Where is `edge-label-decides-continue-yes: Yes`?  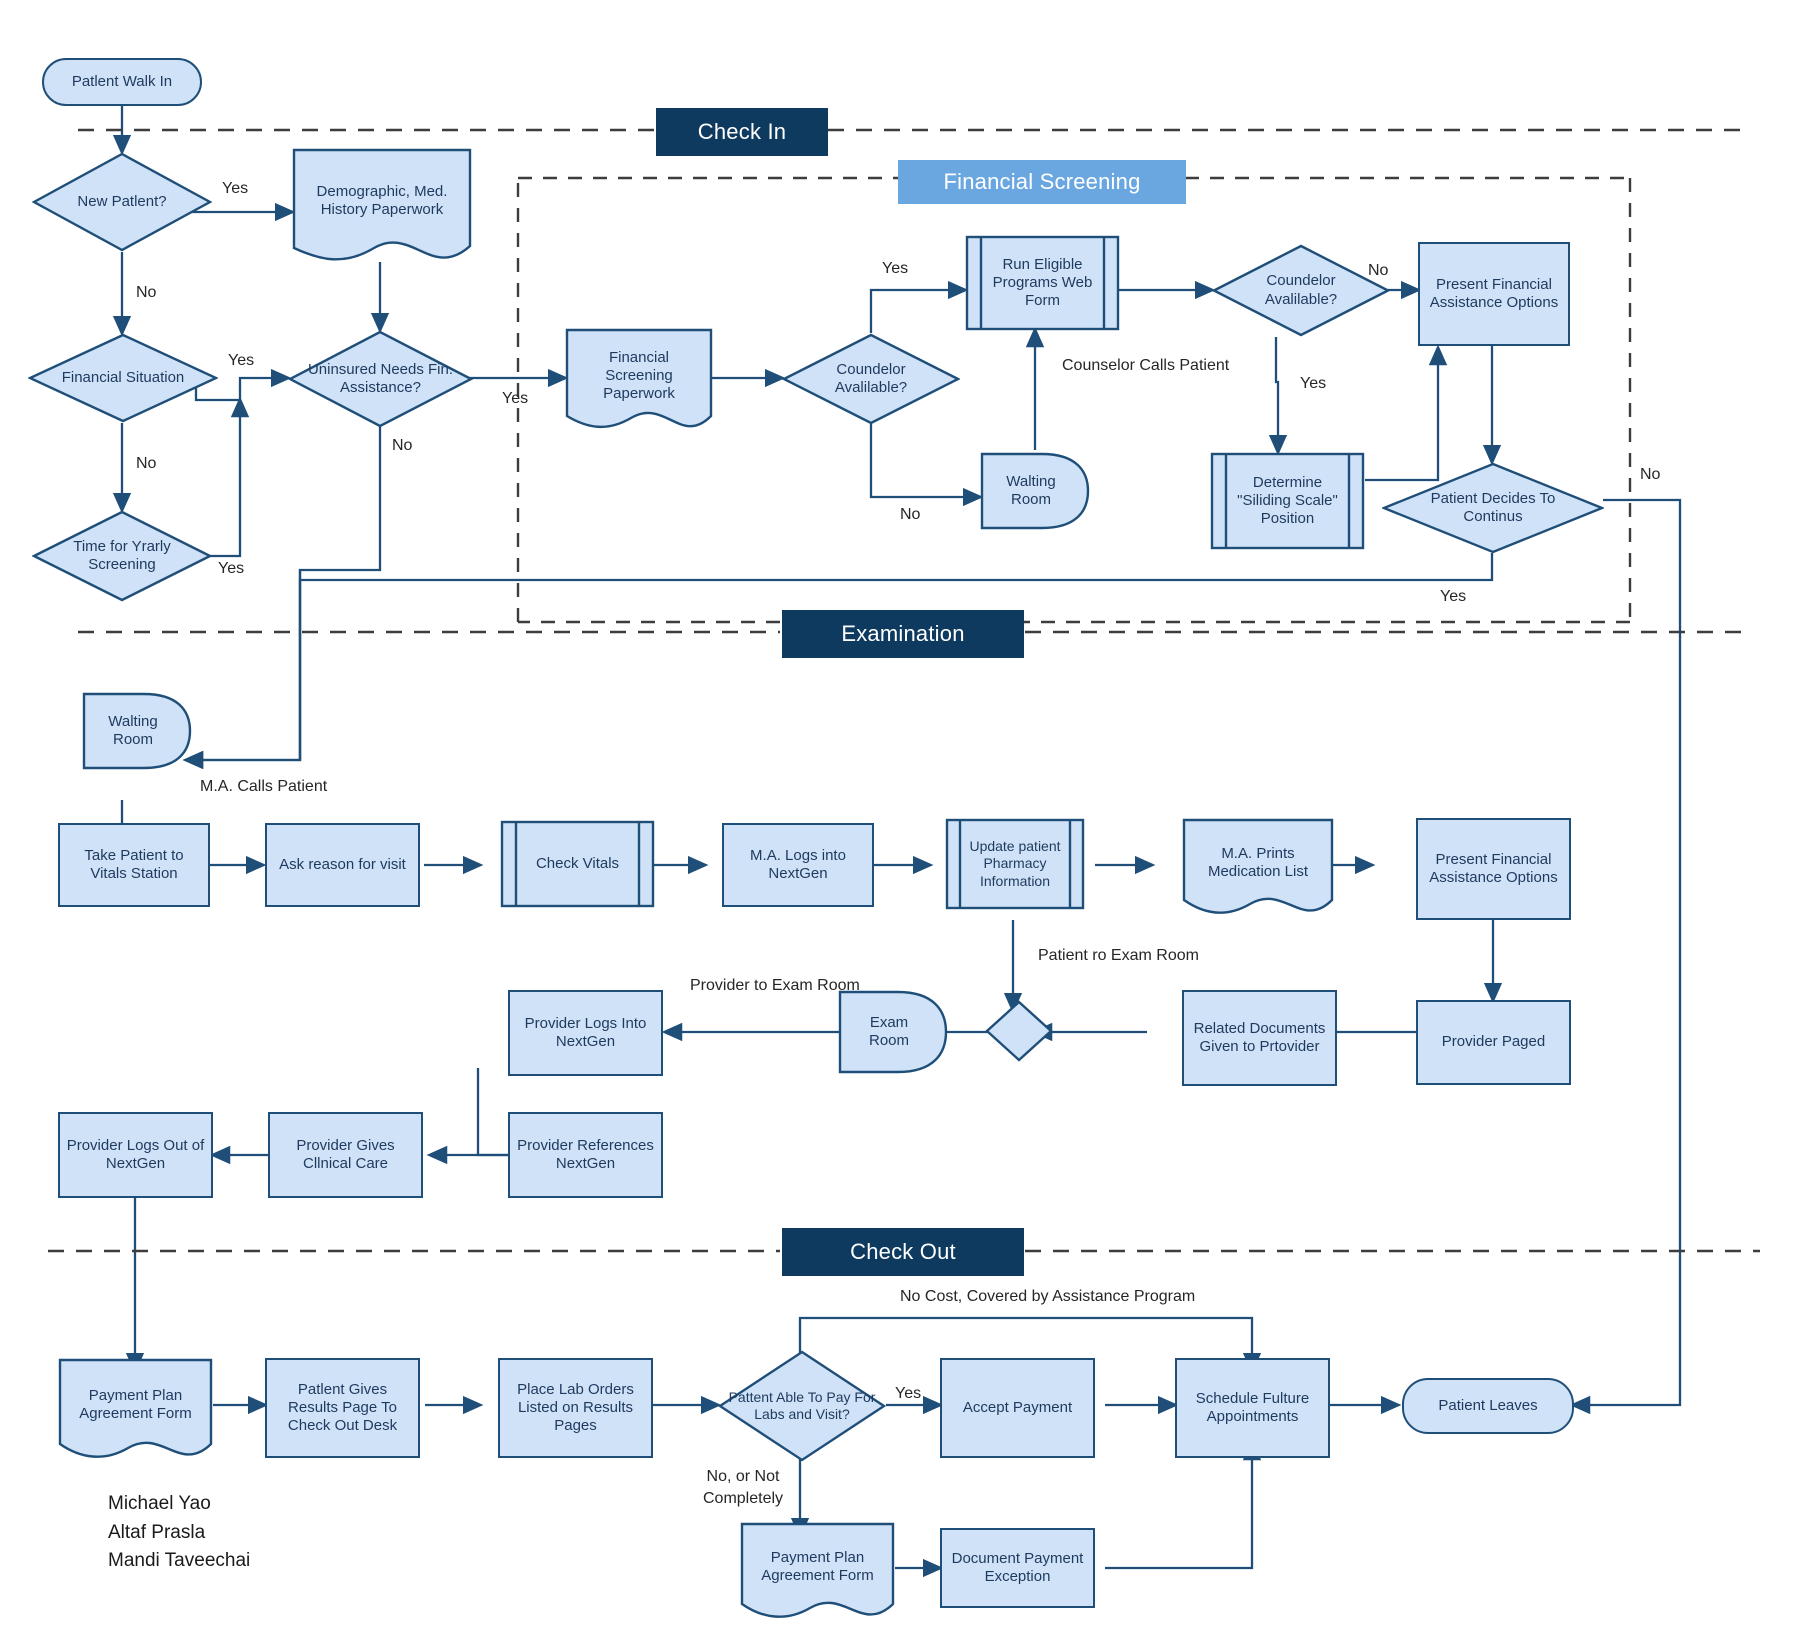
edge-label-decides-continue-yes: Yes is located at coordinates (1453, 596).